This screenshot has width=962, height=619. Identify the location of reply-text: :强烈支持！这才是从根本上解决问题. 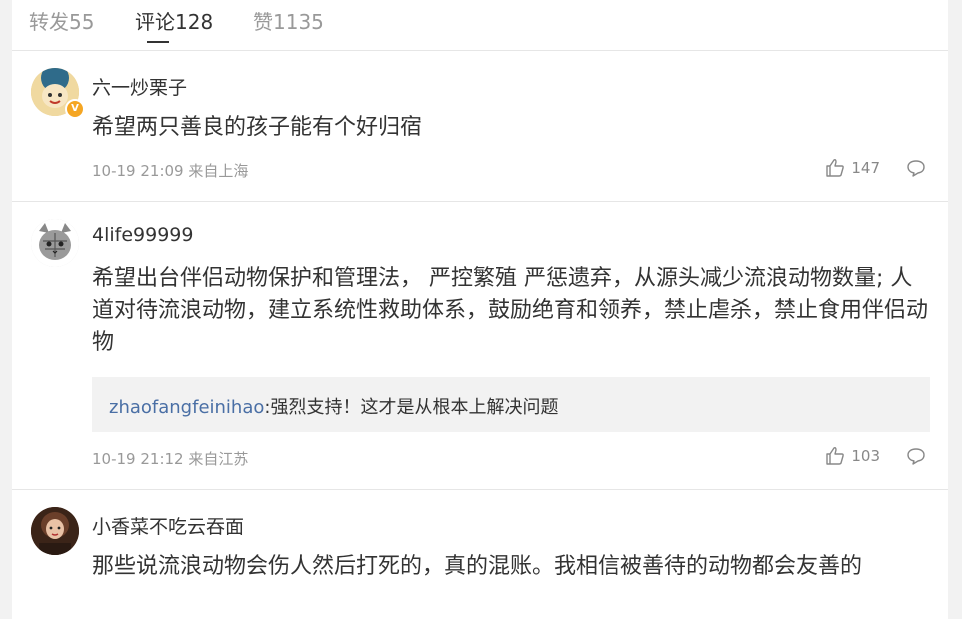
(411, 407).